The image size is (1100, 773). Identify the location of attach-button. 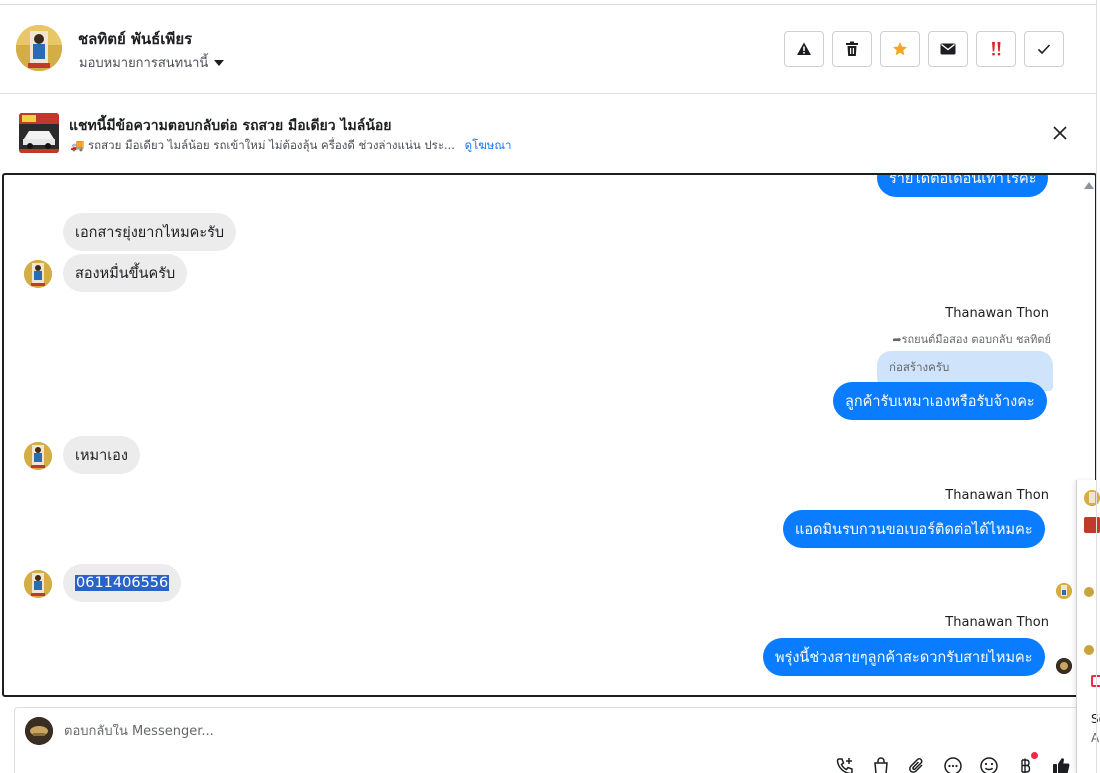
(917, 764).